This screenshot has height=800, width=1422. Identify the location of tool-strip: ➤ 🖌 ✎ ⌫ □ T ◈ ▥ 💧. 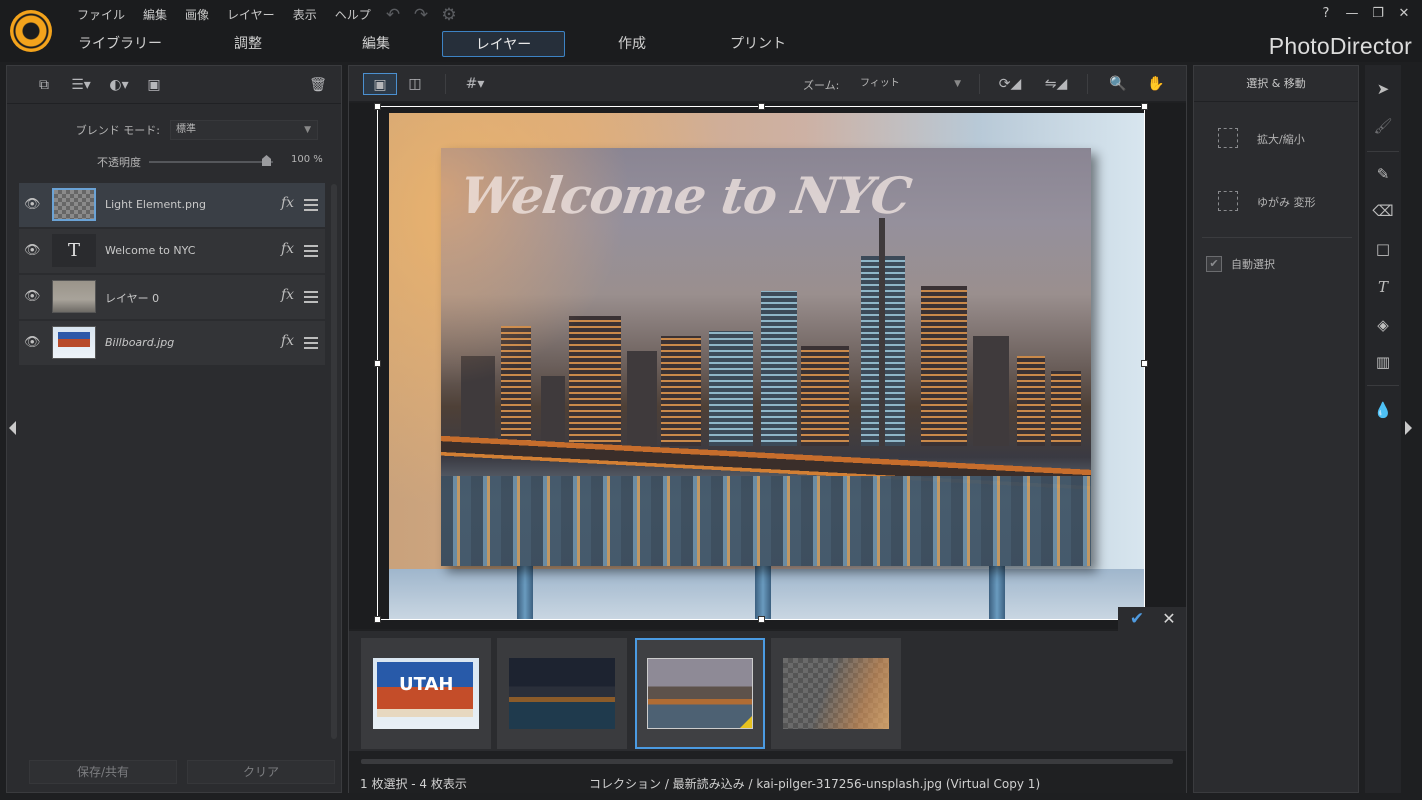
(1383, 429).